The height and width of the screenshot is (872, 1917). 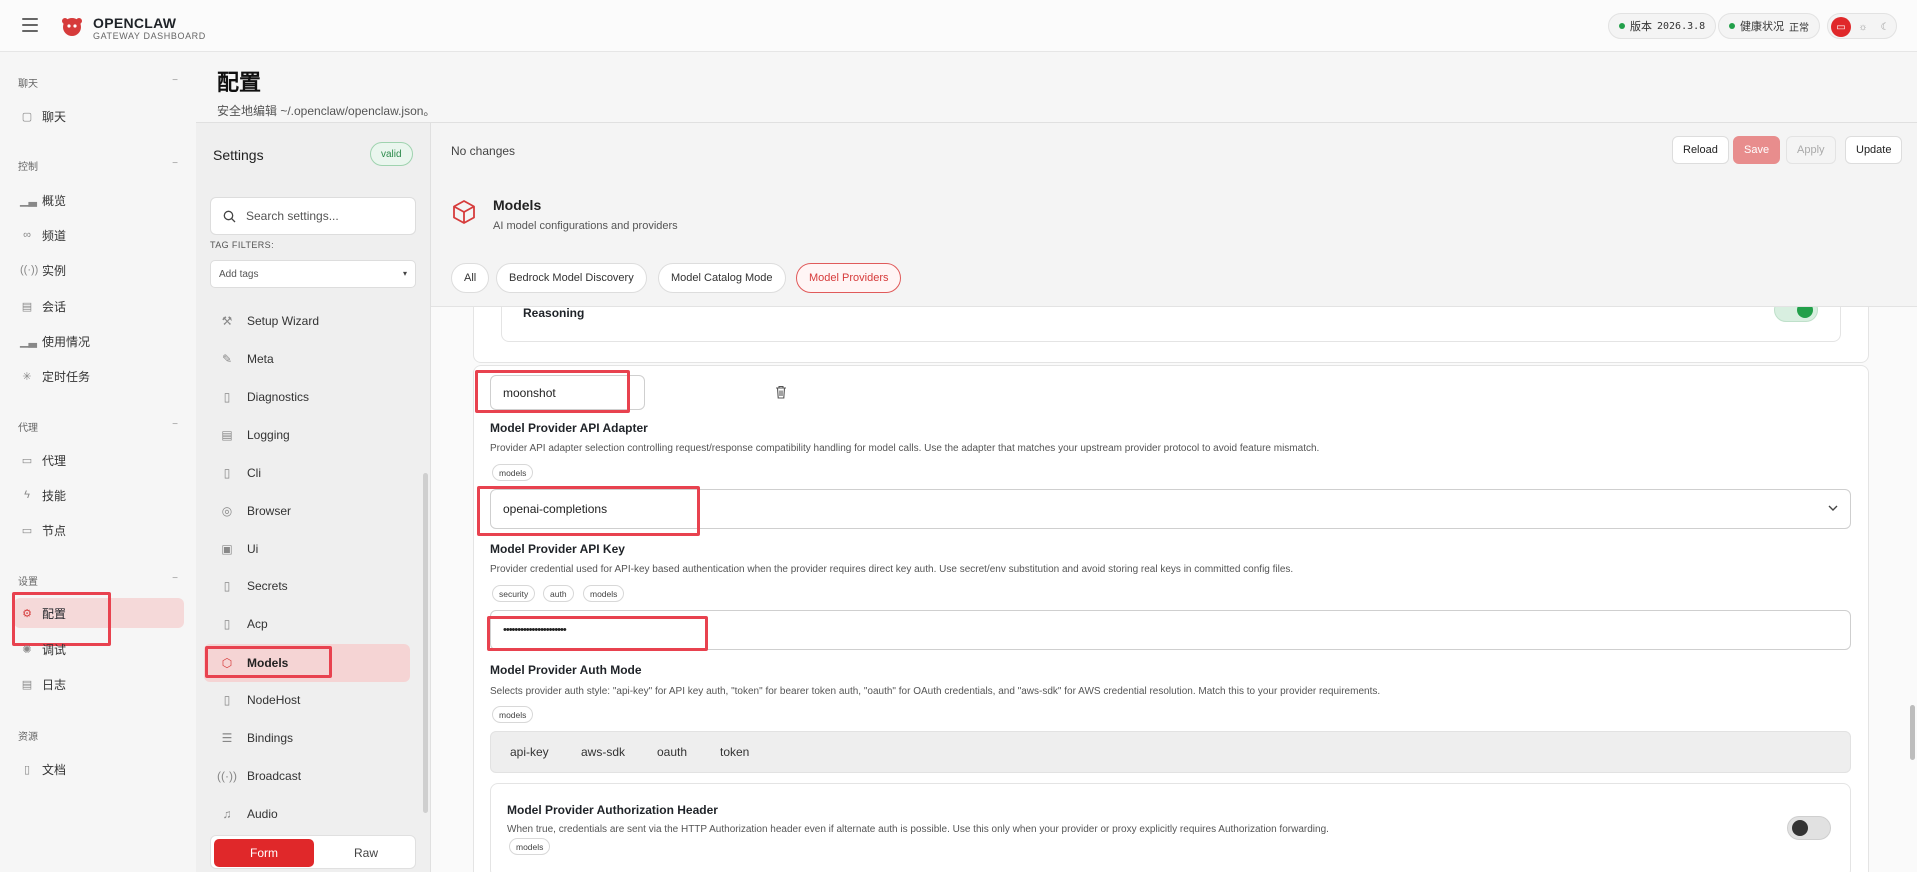 What do you see at coordinates (99, 769) in the screenshot?
I see `nav-item-docs: ▯ 文档` at bounding box center [99, 769].